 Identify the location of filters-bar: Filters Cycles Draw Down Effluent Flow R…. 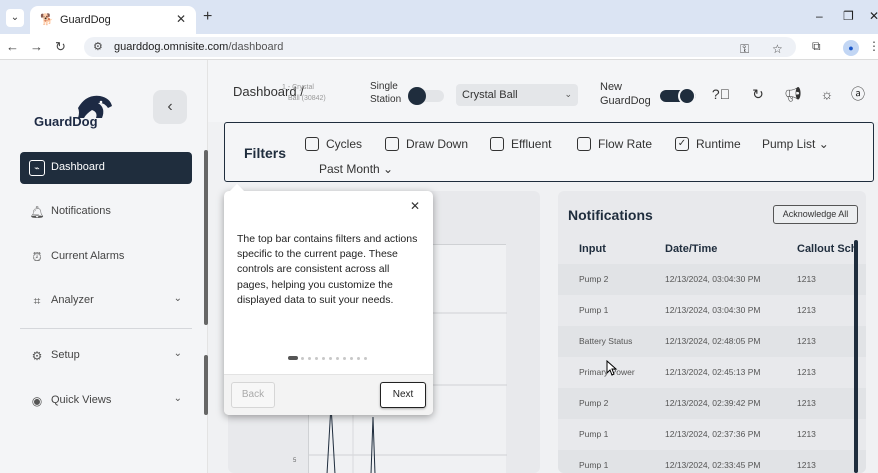
(549, 152).